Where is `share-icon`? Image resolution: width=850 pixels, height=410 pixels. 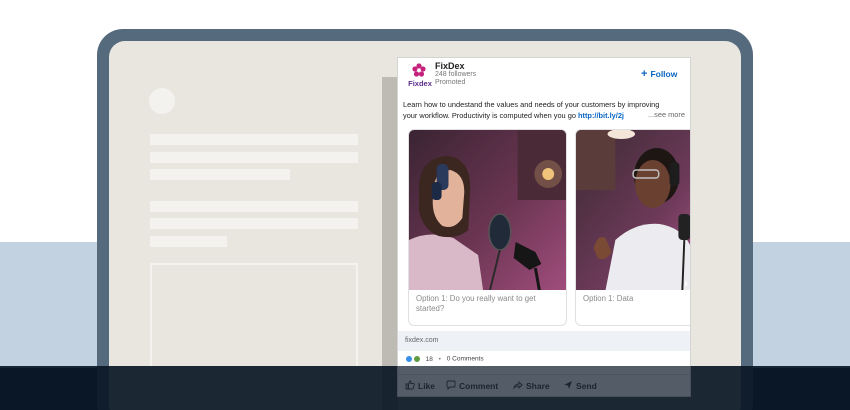 share-icon is located at coordinates (518, 385).